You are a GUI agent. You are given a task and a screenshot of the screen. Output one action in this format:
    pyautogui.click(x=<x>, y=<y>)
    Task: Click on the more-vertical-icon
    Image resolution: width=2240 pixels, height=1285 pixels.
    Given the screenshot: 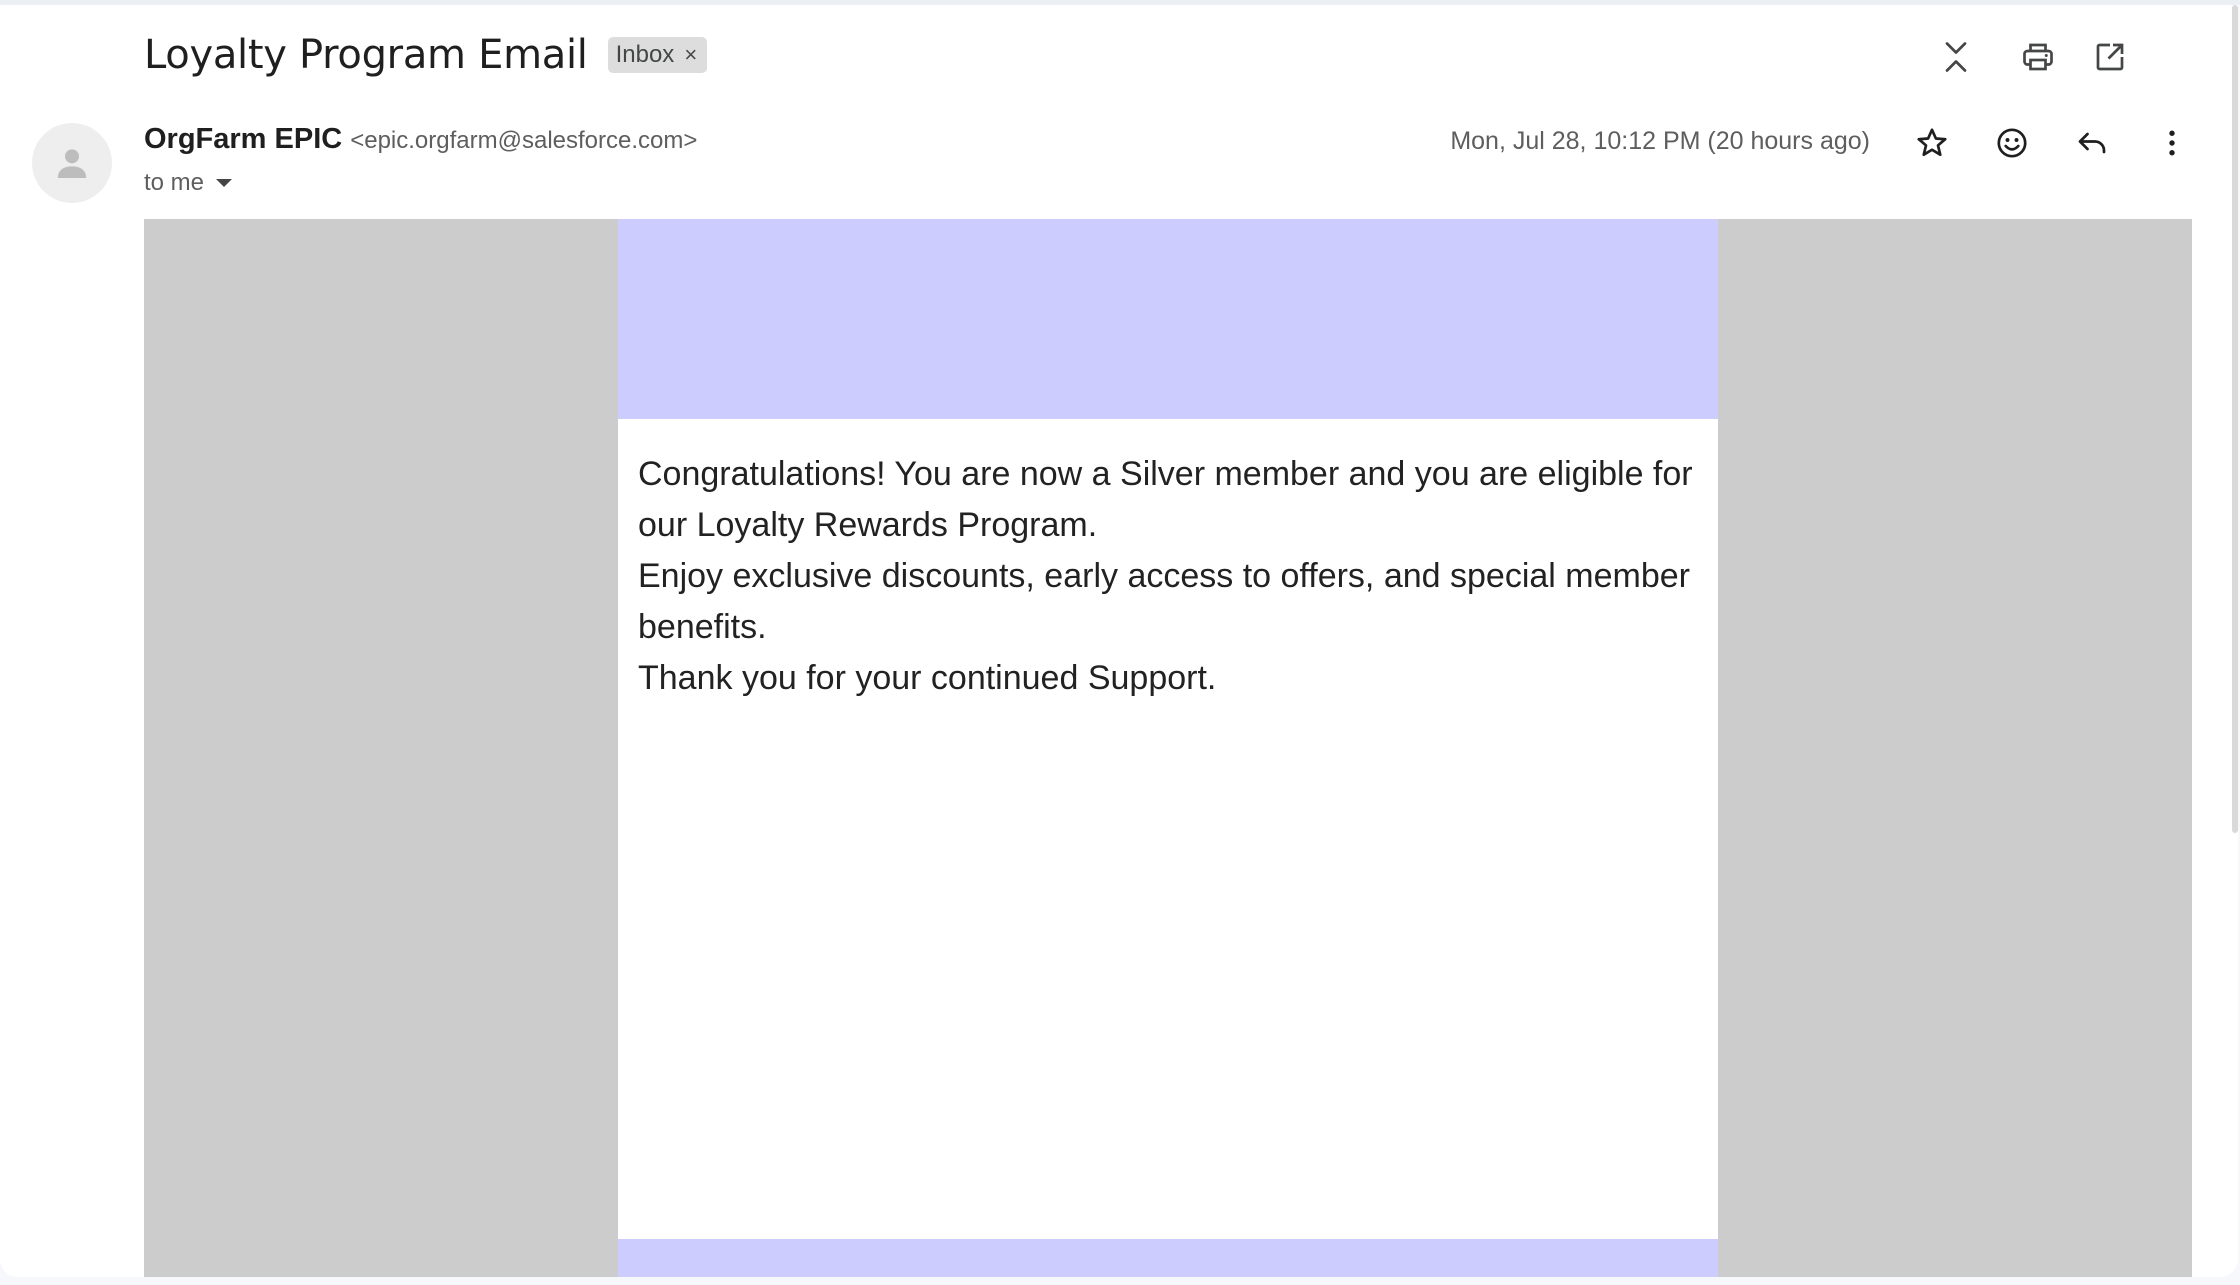 What is the action you would take?
    pyautogui.click(x=2172, y=143)
    